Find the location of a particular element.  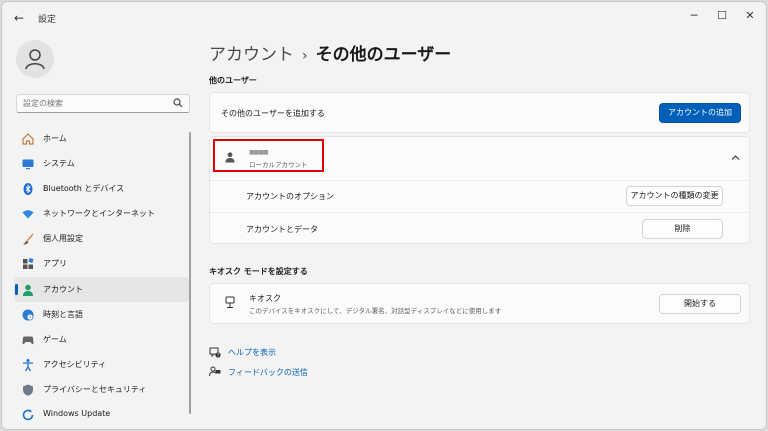

feedback-link: フィードバックの送信 is located at coordinates (268, 372).